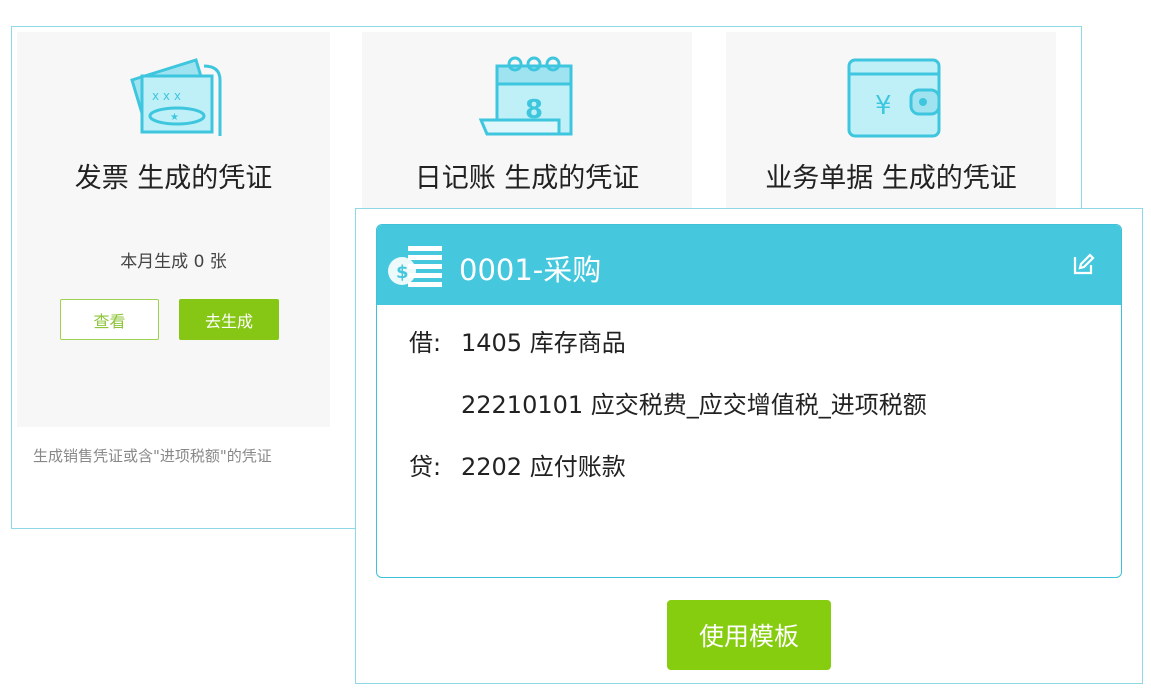 The height and width of the screenshot is (691, 1151). What do you see at coordinates (894, 98) in the screenshot?
I see `wallet-icon: ¥` at bounding box center [894, 98].